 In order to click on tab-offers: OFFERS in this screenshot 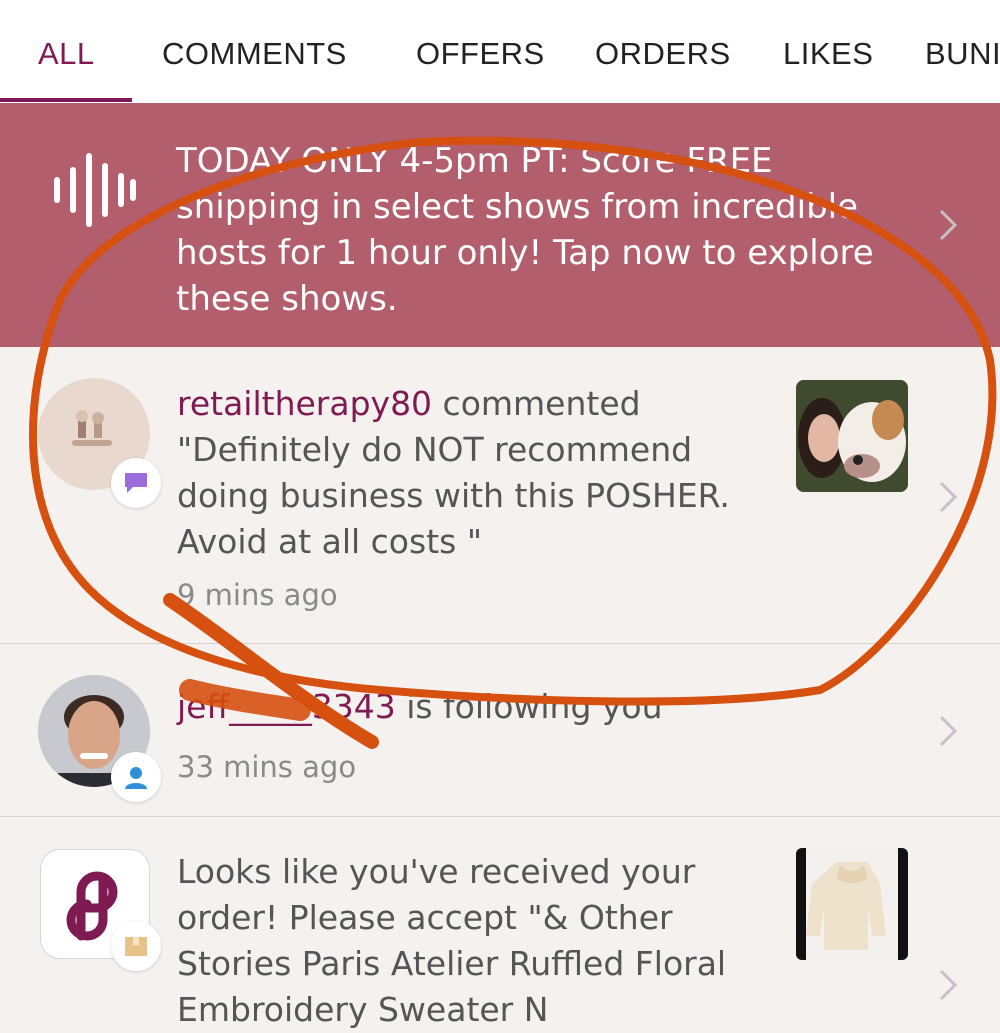, I will do `click(480, 54)`.